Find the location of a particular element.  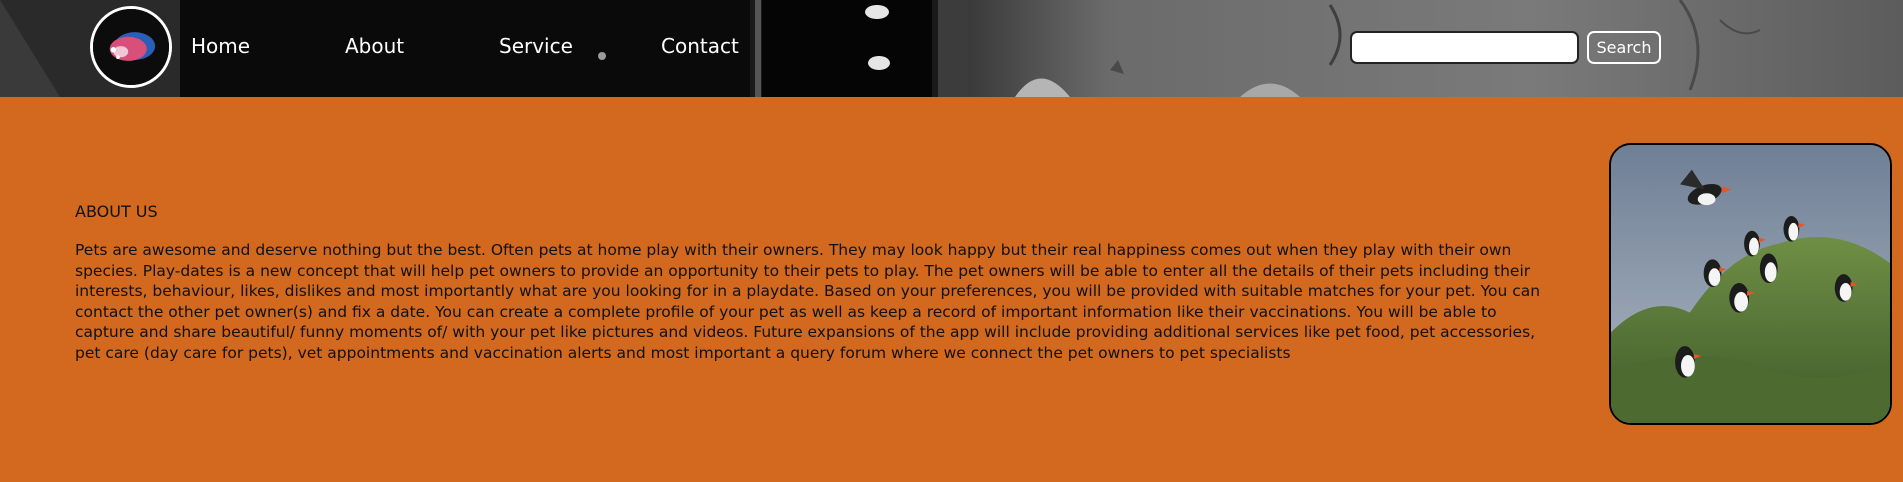

puffins-image is located at coordinates (1750, 284).